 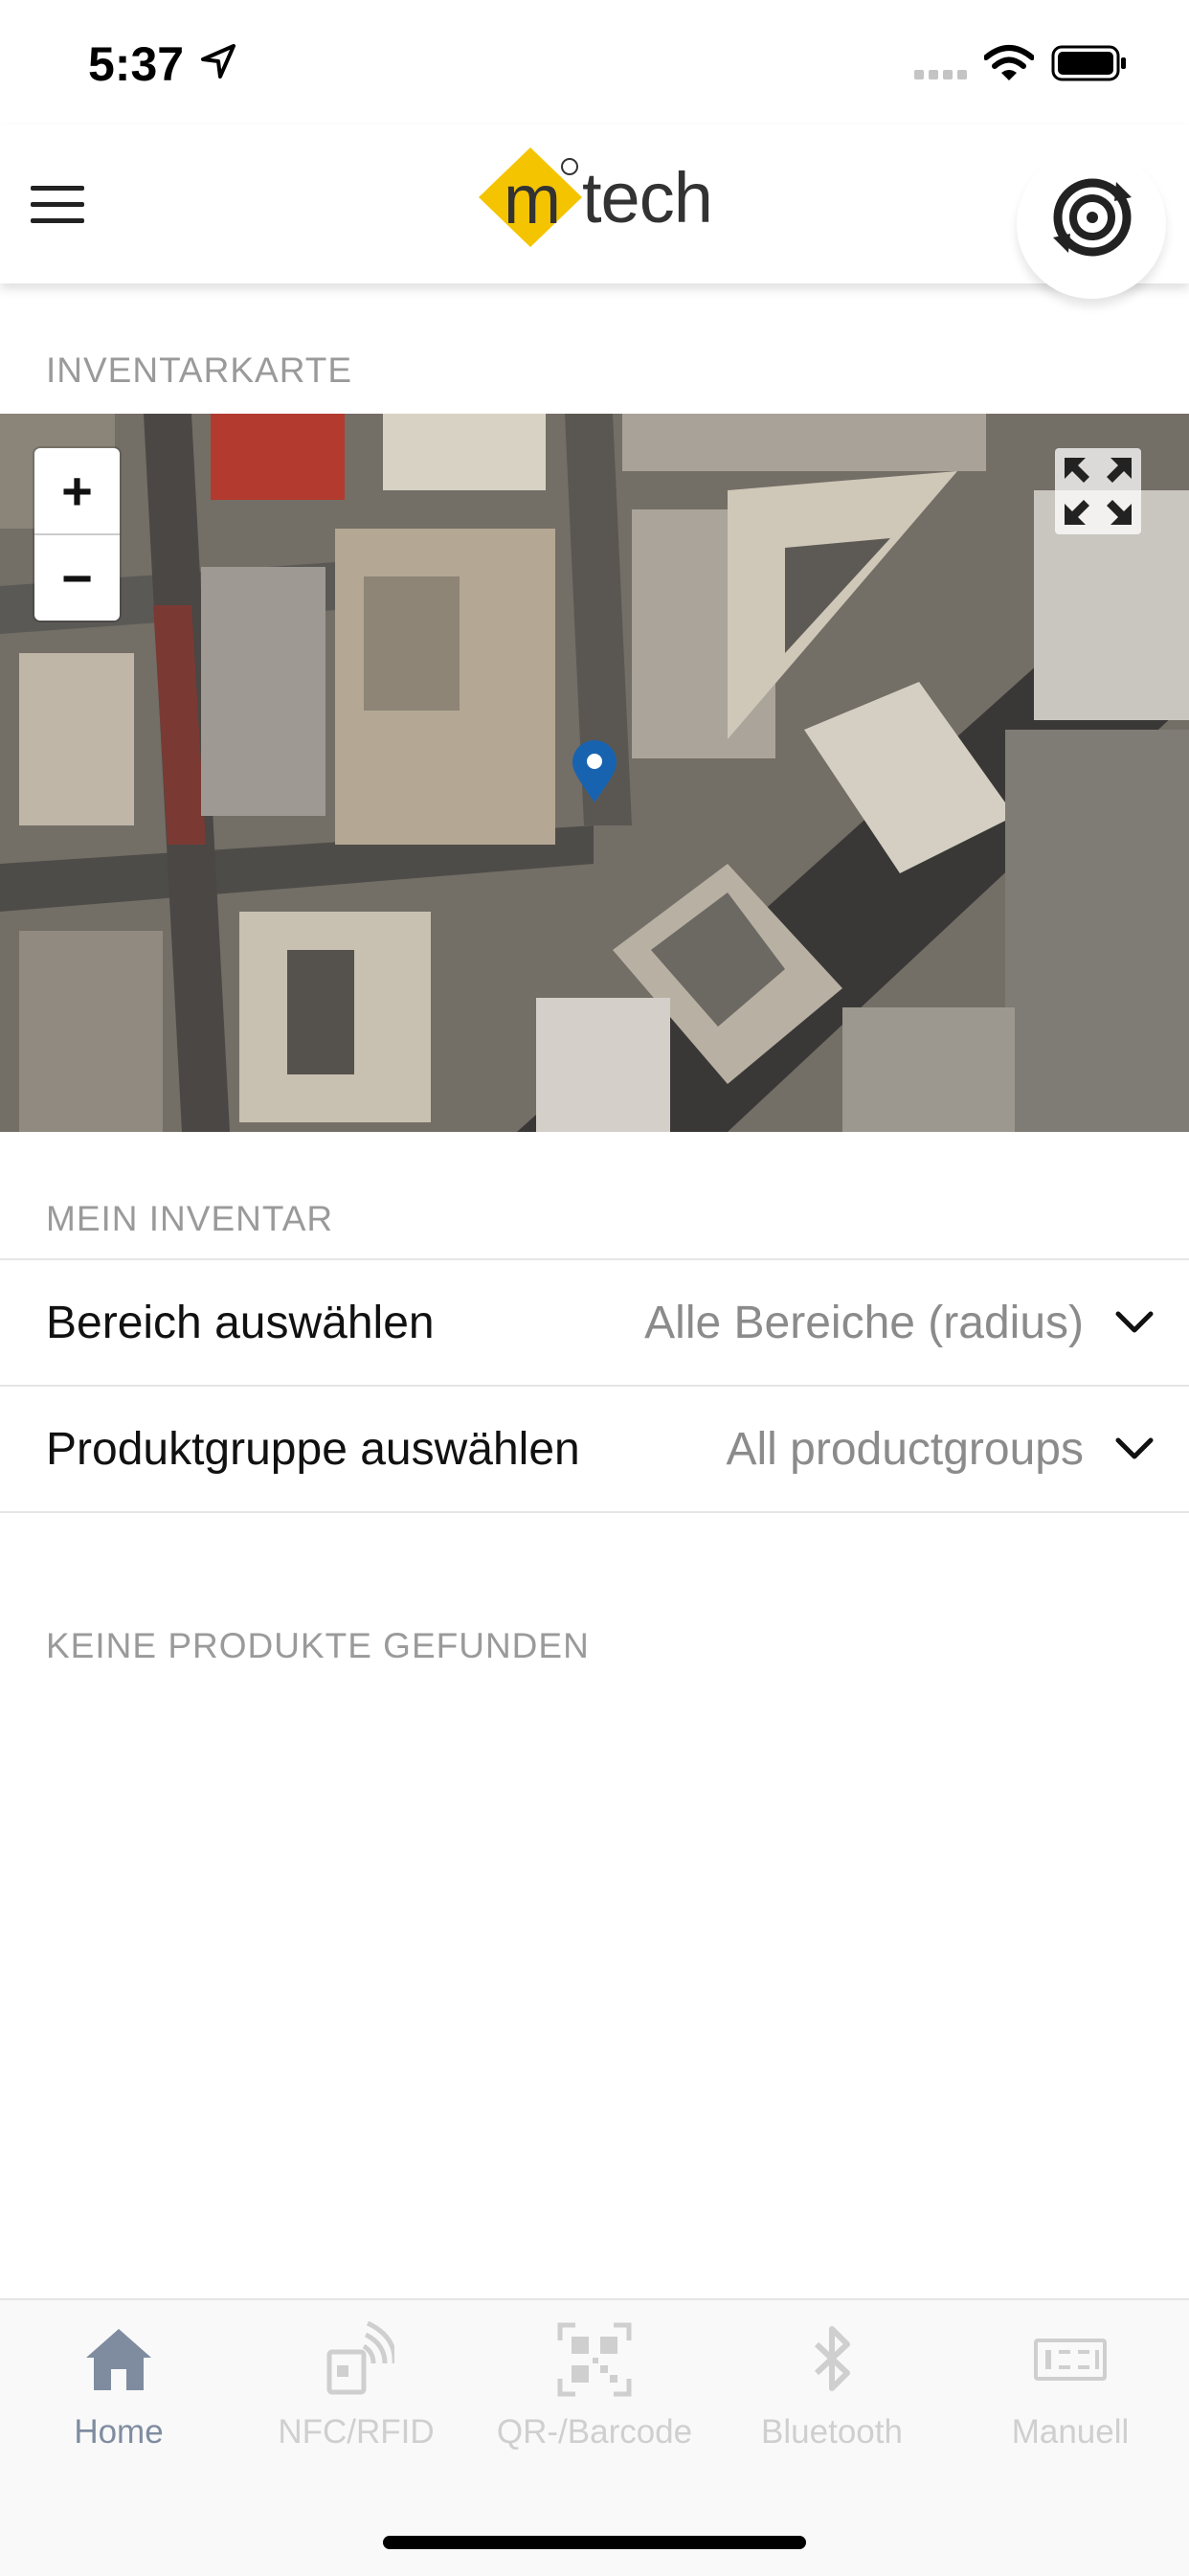 What do you see at coordinates (356, 2396) in the screenshot?
I see `tab-nfc-rfid: NFC/RFID` at bounding box center [356, 2396].